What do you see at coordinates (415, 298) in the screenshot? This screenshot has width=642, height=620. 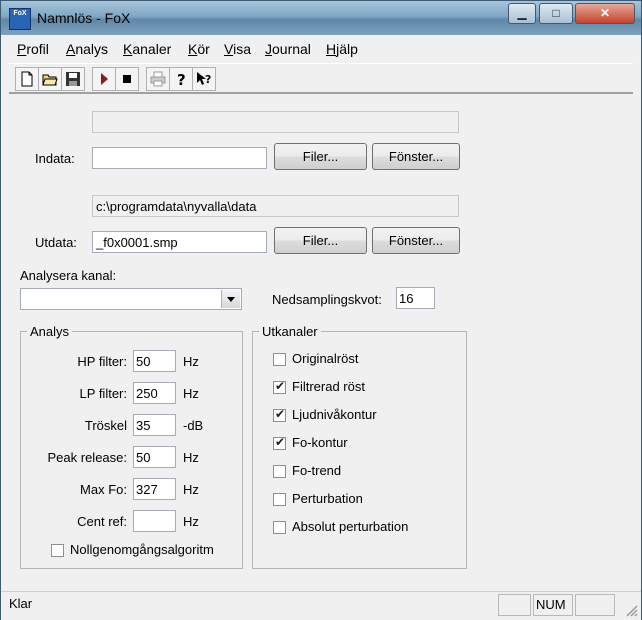 I see `downsampling-input: 16` at bounding box center [415, 298].